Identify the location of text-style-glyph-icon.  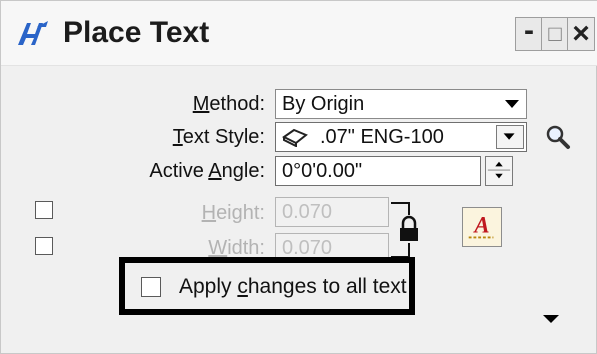
(295, 137).